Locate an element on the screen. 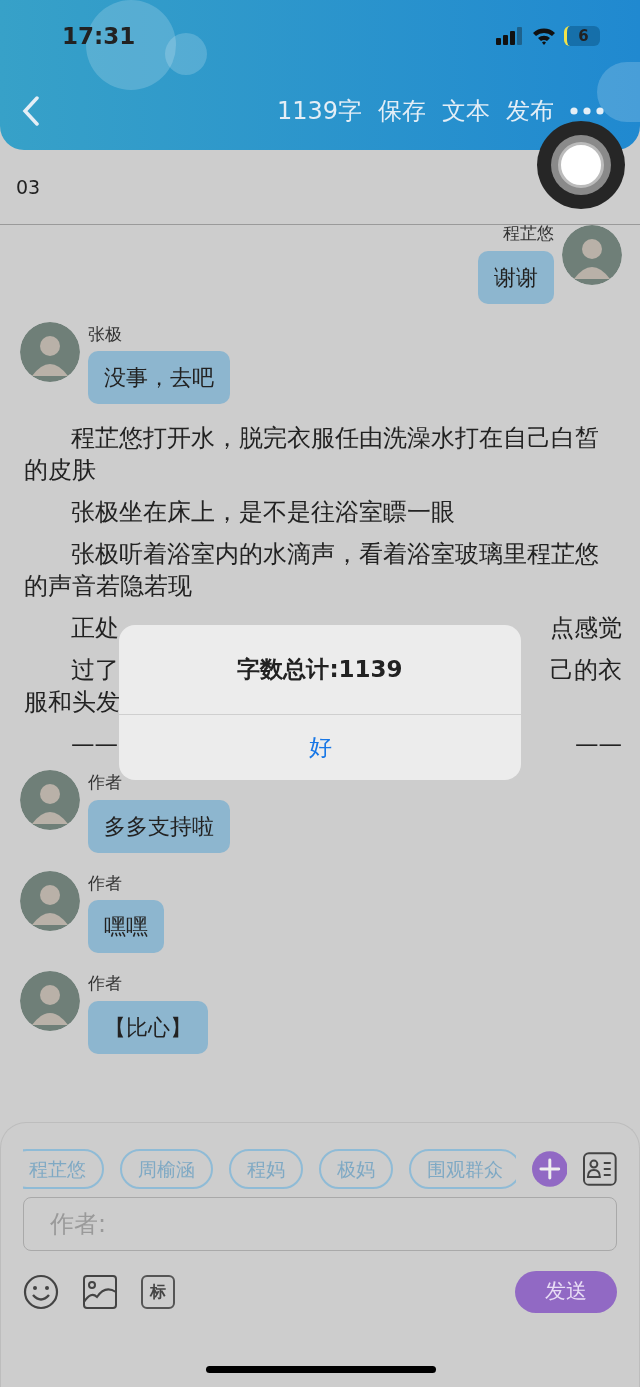 The image size is (640, 1387). story-paragraph: 张极听着浴室内的水滴声，看着浴室玻璃里程芷悠的声音若隐若现 is located at coordinates (312, 570).